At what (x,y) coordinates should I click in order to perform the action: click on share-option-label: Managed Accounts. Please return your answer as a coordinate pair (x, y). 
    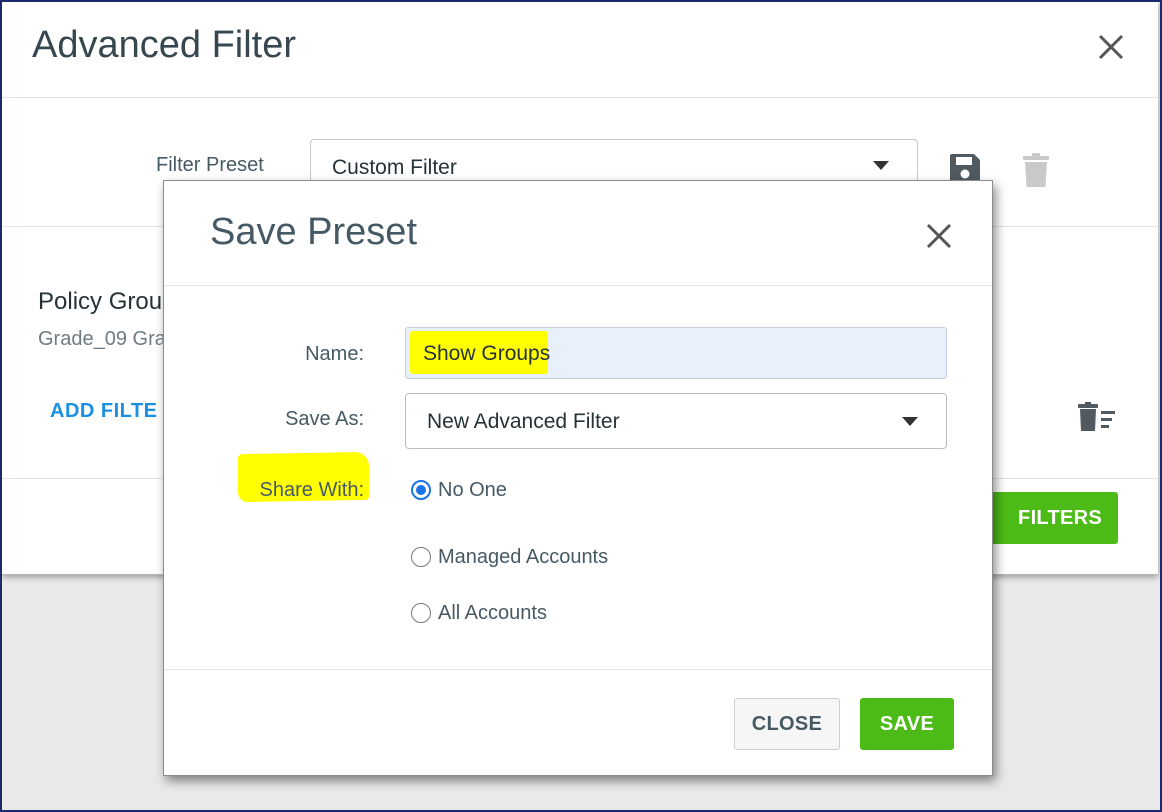
    Looking at the image, I should click on (523, 557).